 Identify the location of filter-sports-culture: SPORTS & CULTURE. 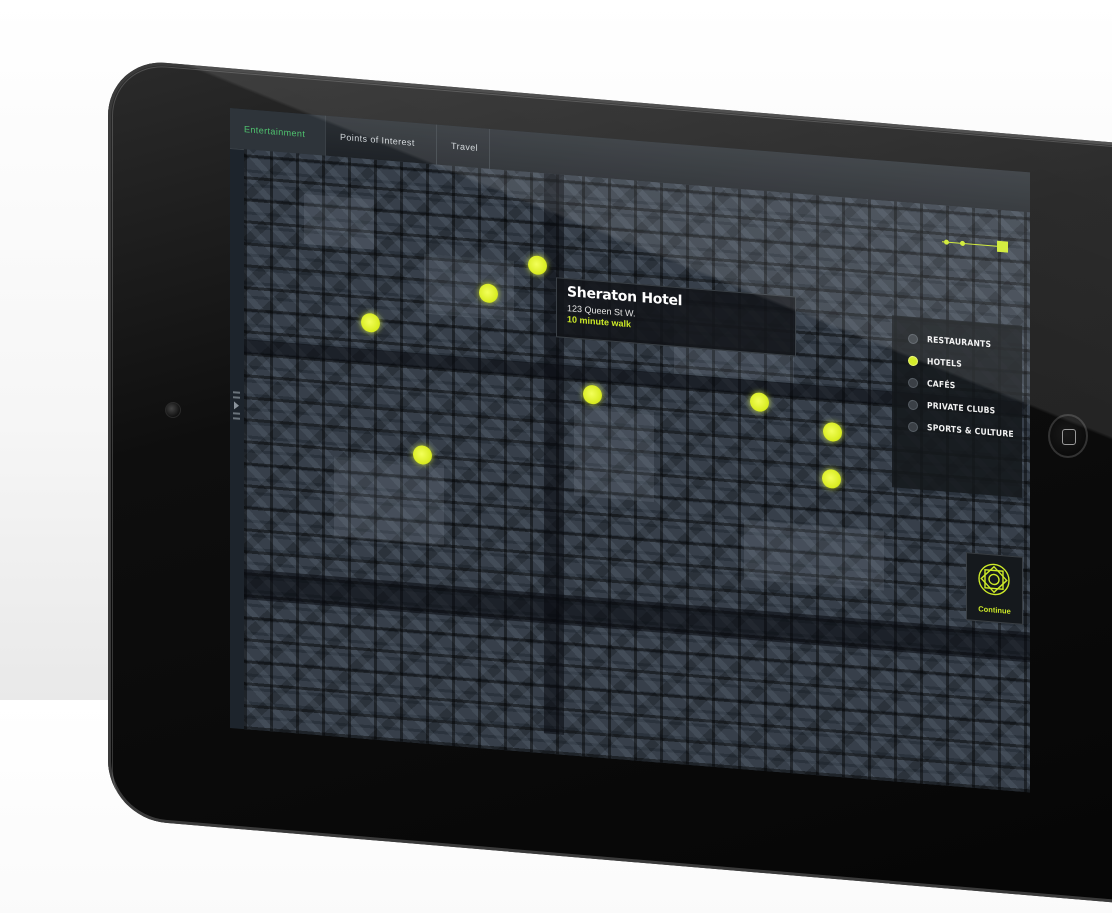
(961, 431).